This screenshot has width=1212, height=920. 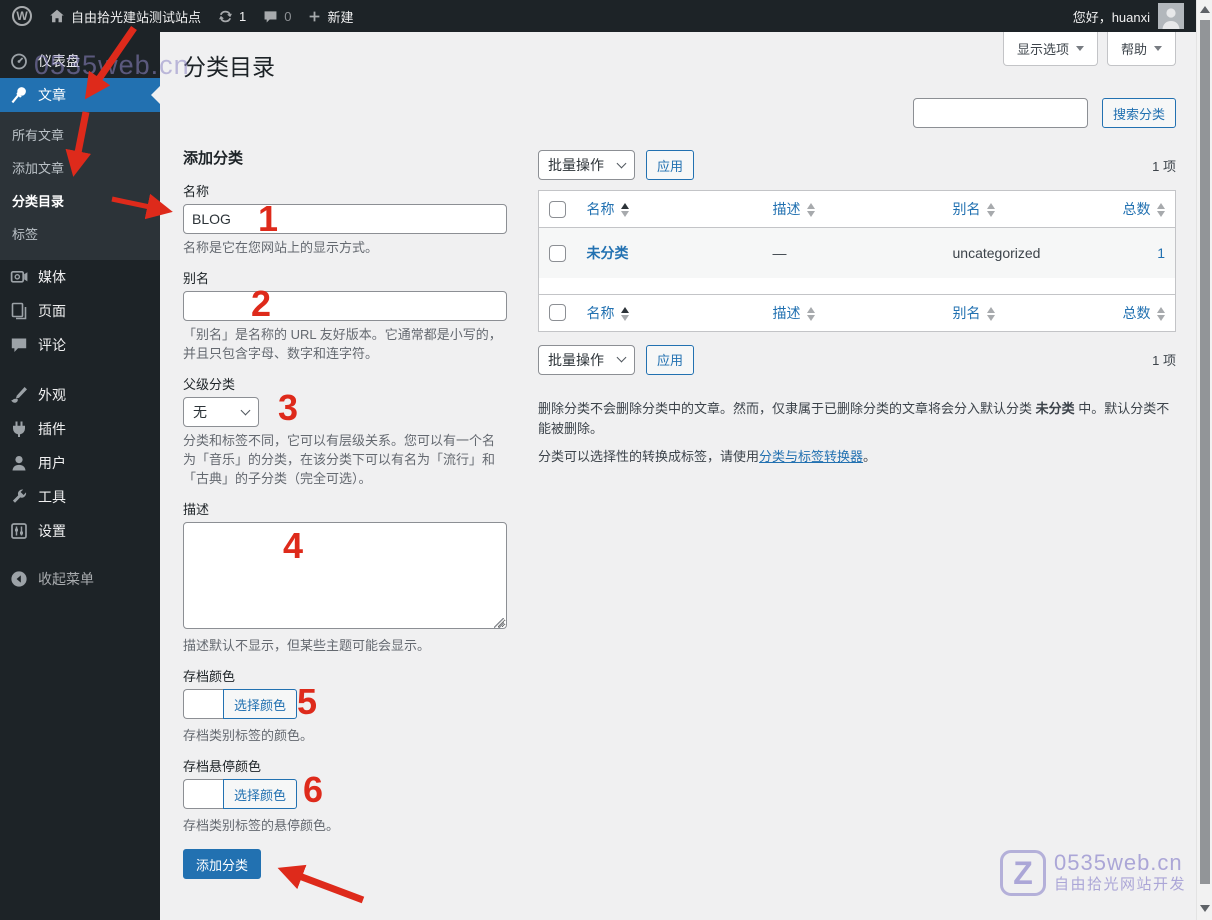 I want to click on table-row: 未分类 — uncategorized 1, so click(x=857, y=252).